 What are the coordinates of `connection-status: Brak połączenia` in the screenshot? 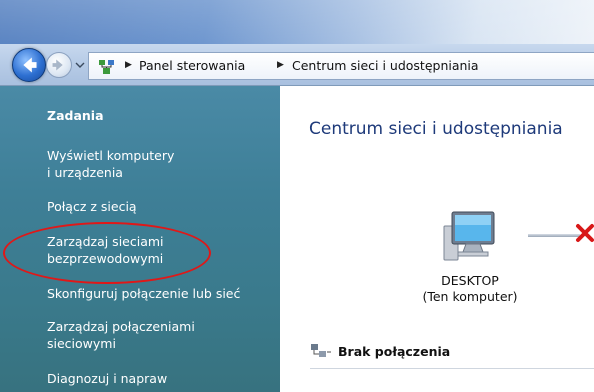 It's located at (394, 351).